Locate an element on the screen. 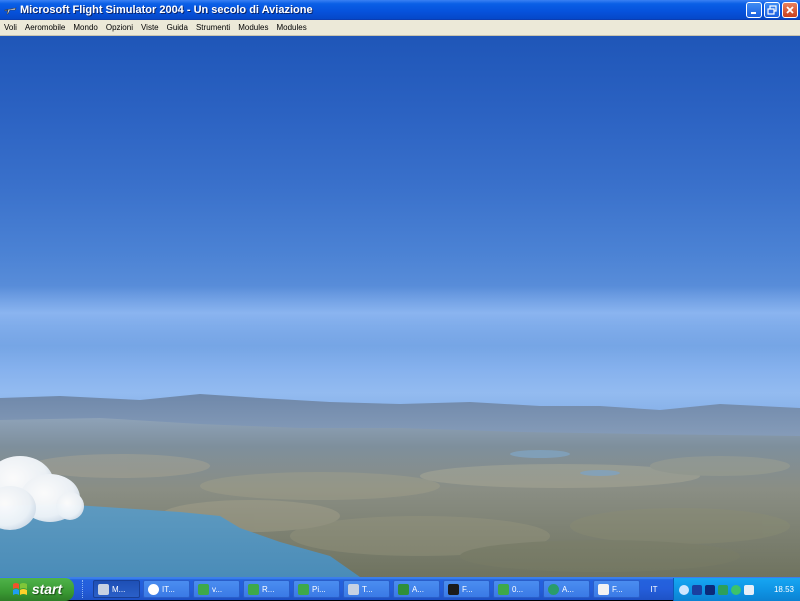 Image resolution: width=800 pixels, height=601 pixels. user-icon is located at coordinates (736, 589).